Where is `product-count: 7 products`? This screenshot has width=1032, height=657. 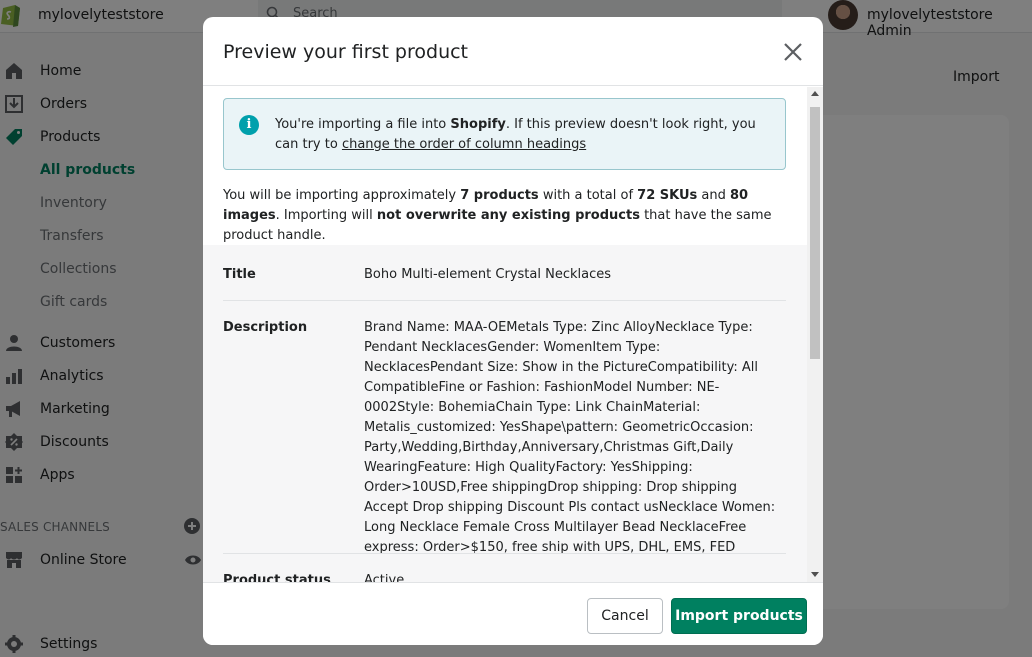
product-count: 7 products is located at coordinates (499, 195).